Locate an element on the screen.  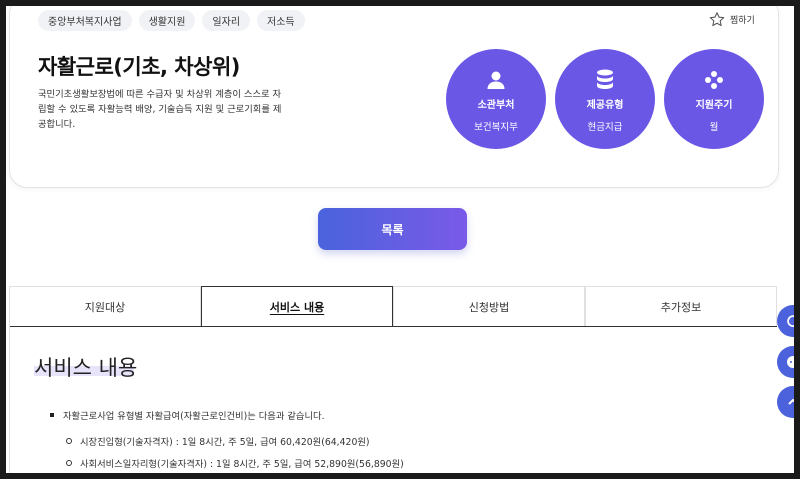
chevron-up-icon is located at coordinates (791, 401).